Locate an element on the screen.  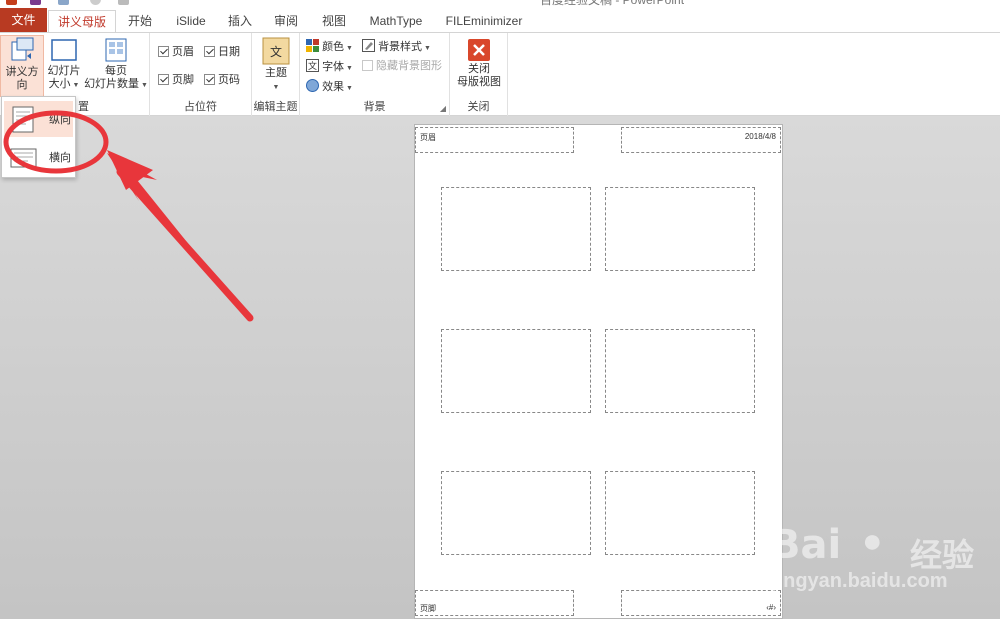
paw-icon: ● is located at coordinates (872, 541).